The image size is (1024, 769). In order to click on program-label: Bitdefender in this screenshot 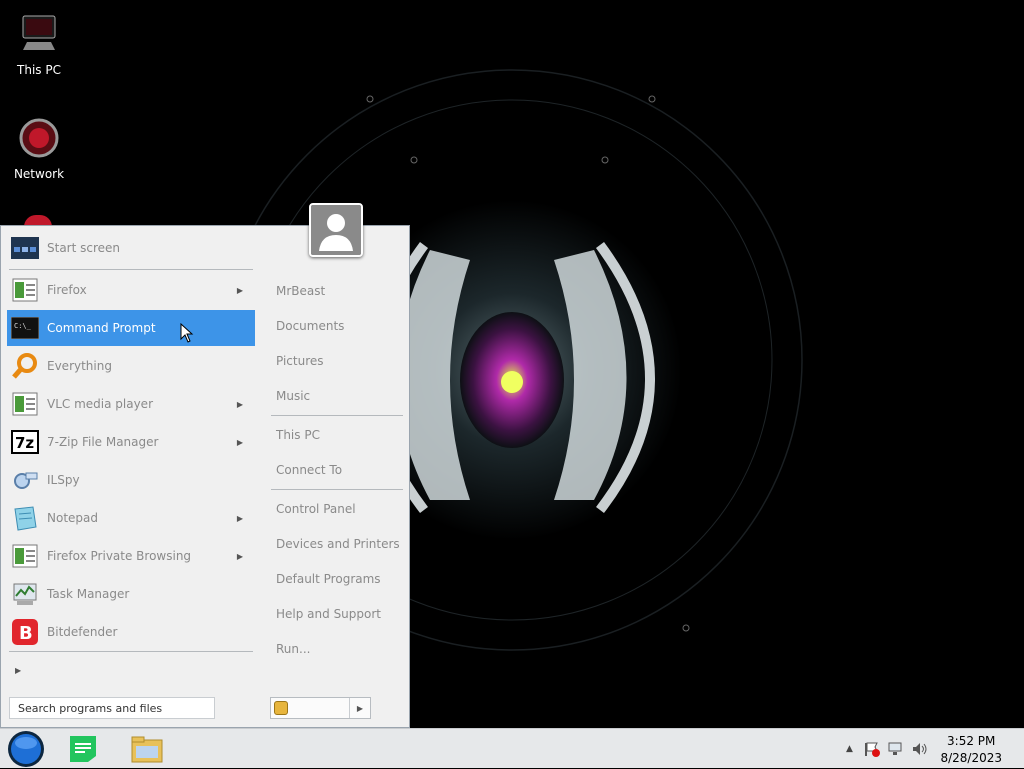, I will do `click(82, 632)`.